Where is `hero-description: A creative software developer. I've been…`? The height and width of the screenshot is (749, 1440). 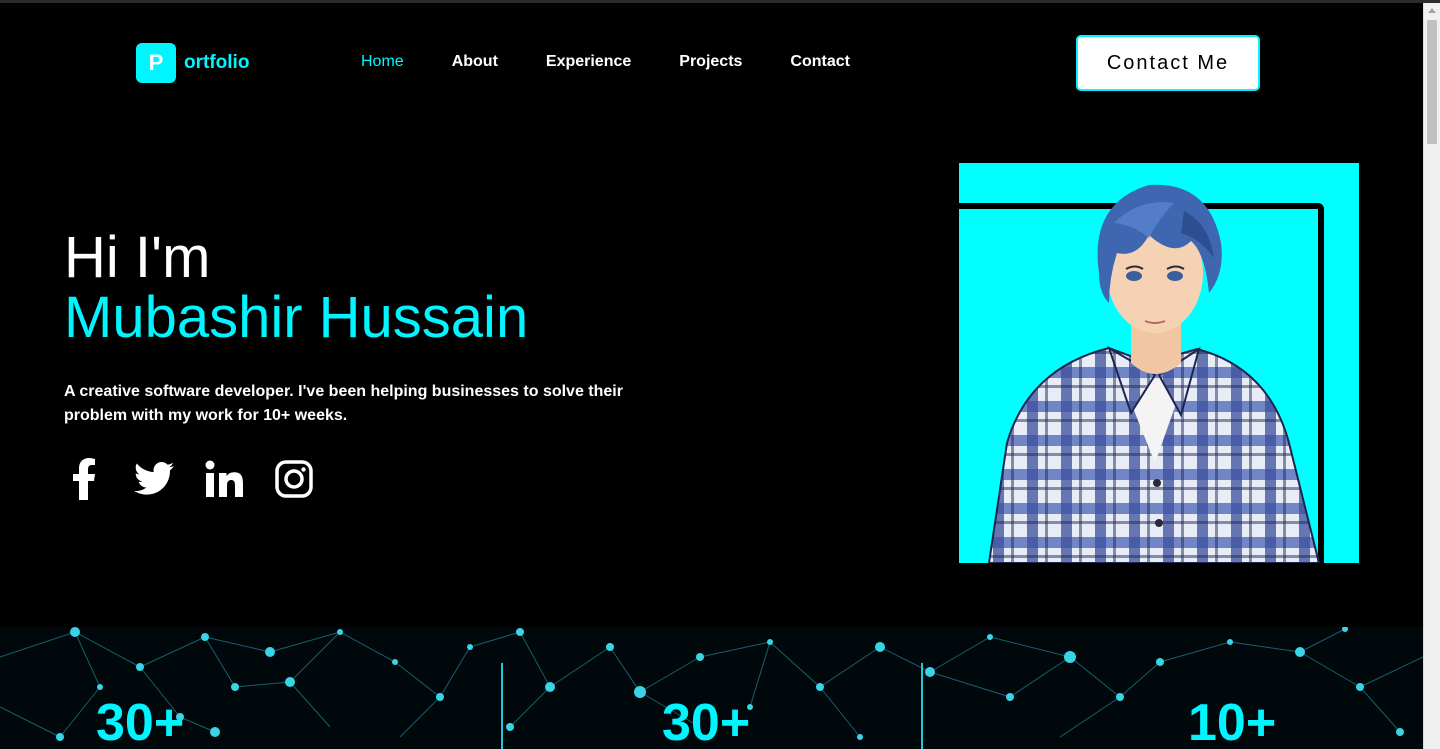
hero-description: A creative software developer. I've been… is located at coordinates (343, 403).